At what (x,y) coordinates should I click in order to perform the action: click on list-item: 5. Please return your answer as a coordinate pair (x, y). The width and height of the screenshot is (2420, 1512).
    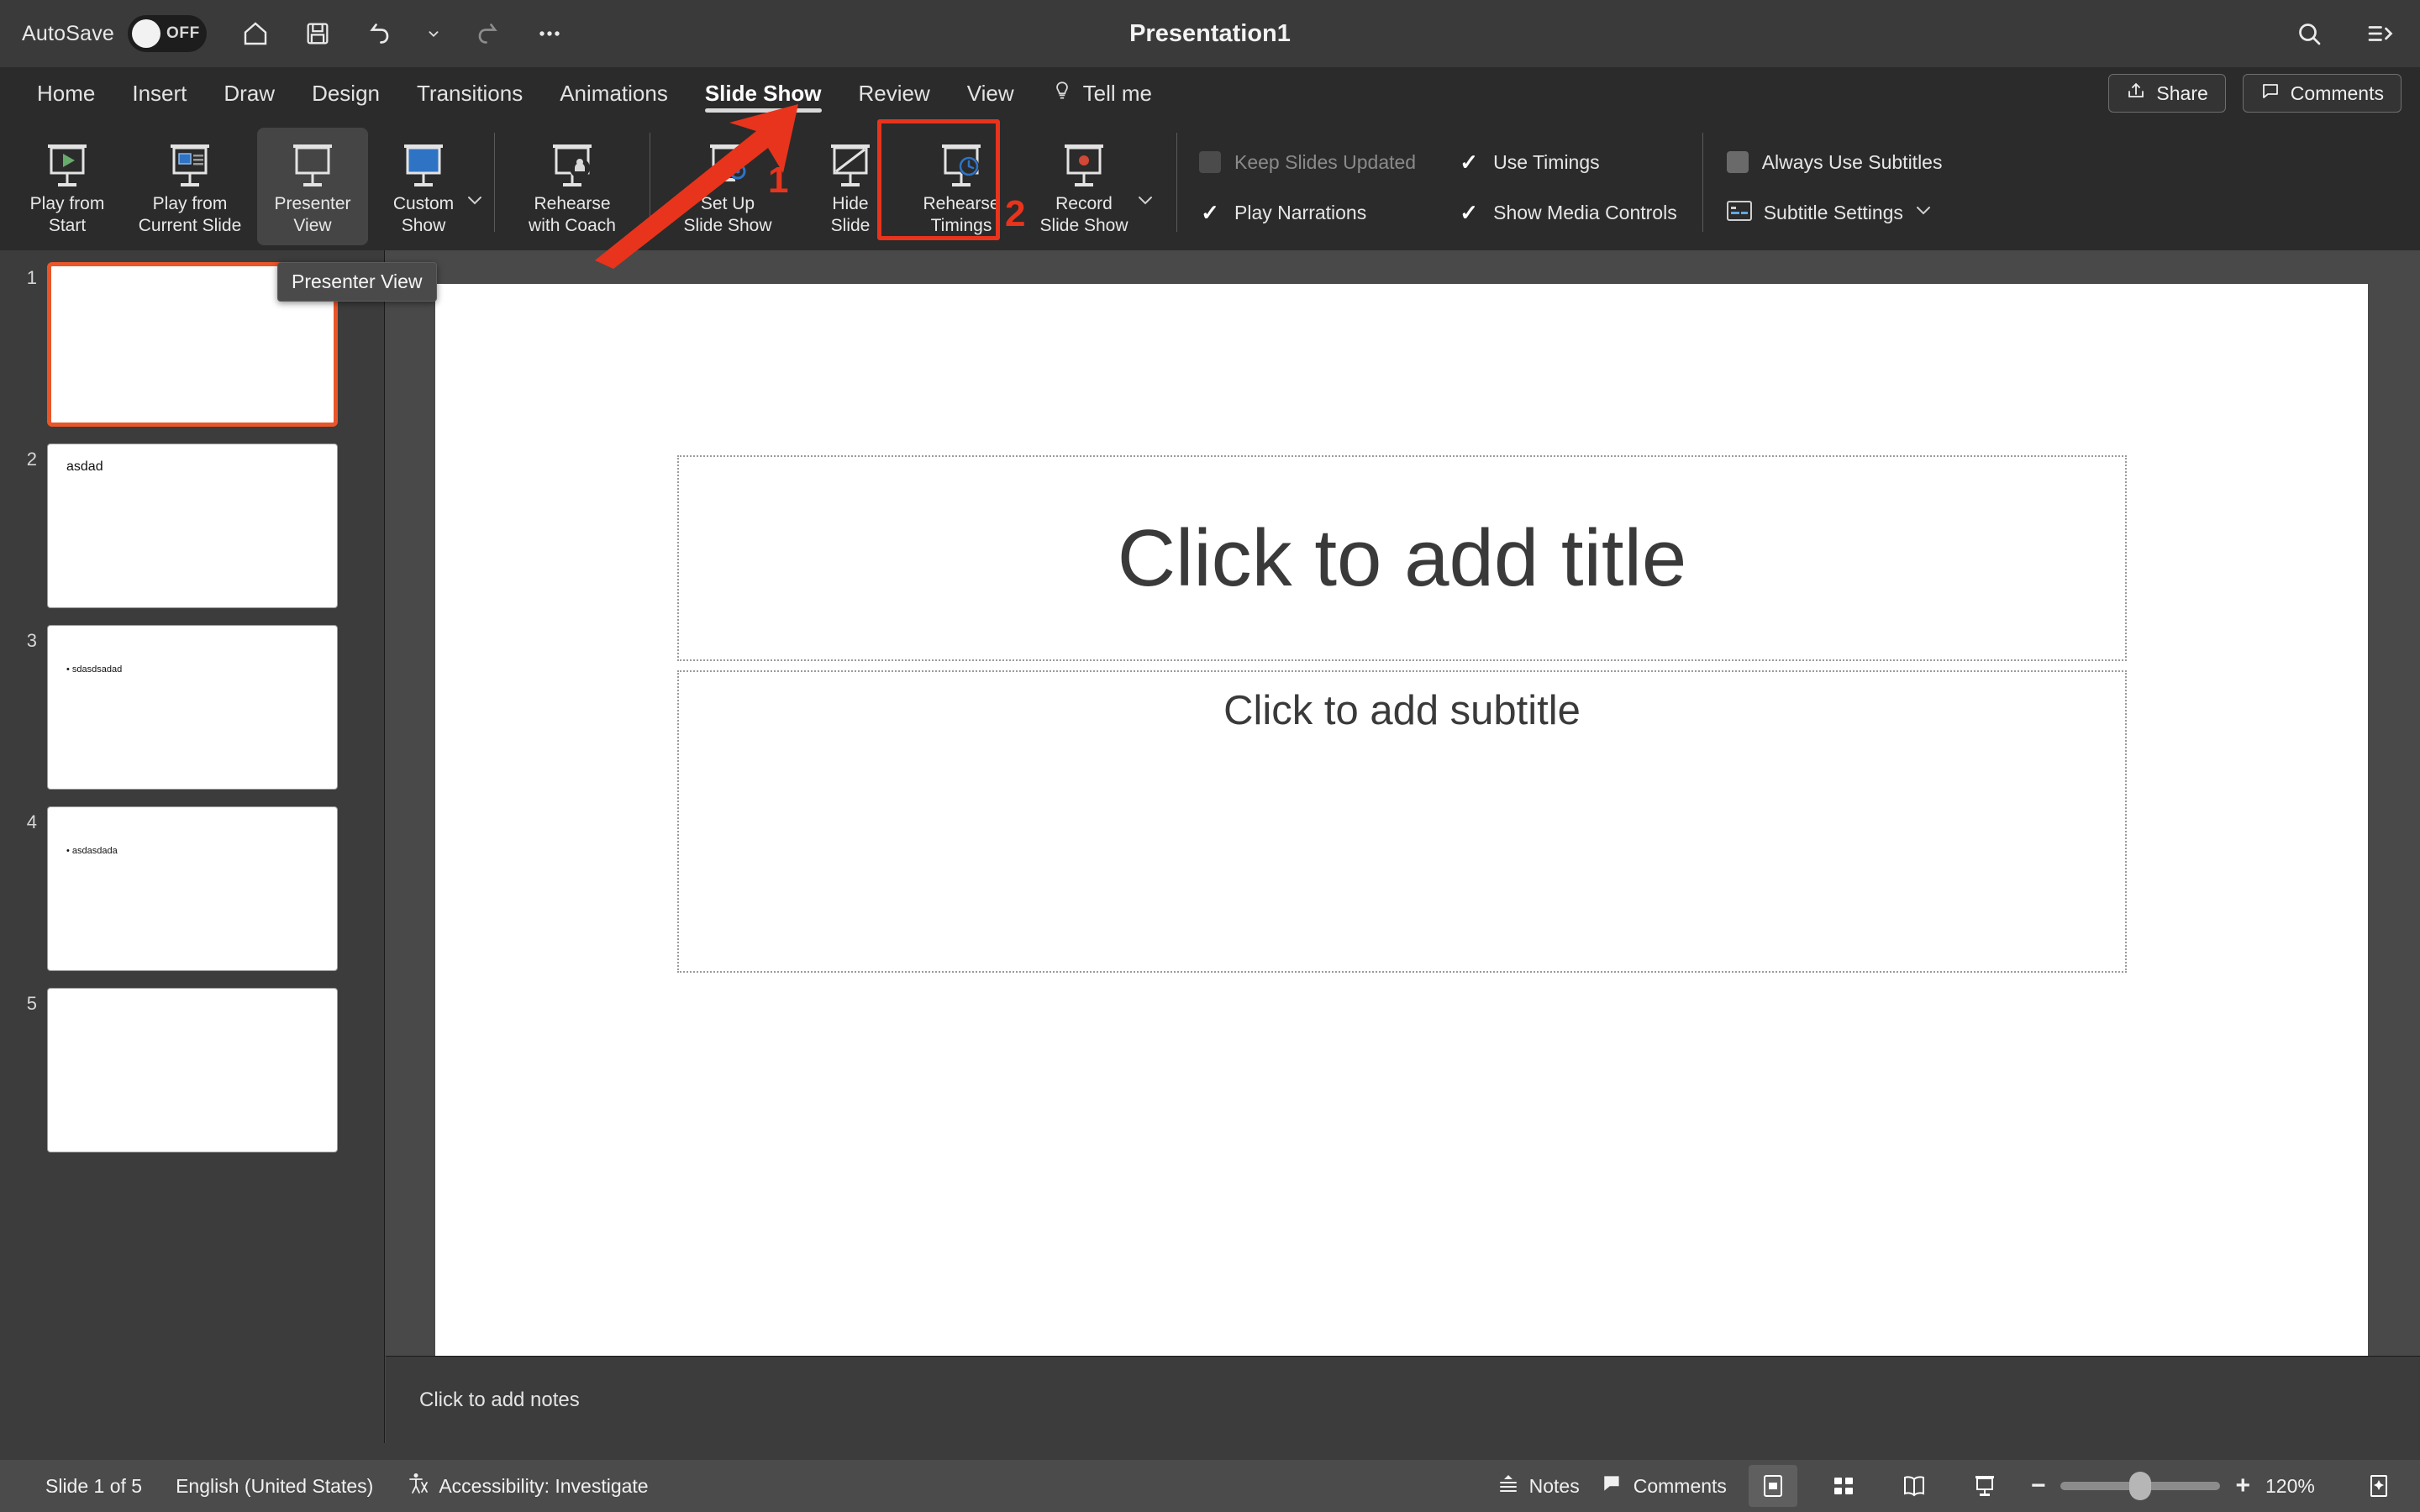
    Looking at the image, I should click on (192, 1070).